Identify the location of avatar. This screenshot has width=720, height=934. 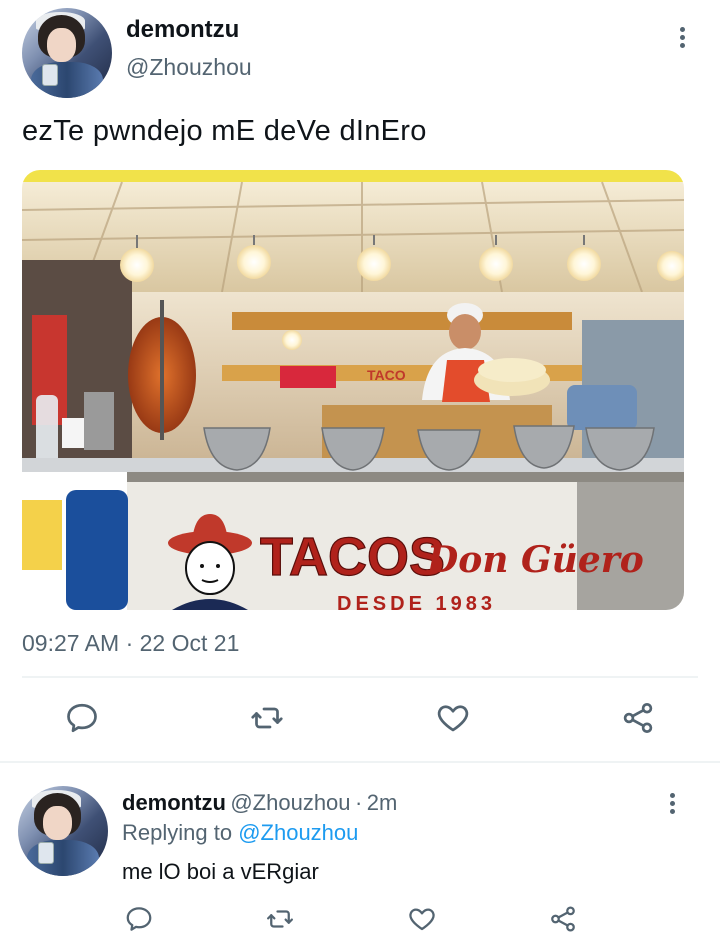
(67, 53).